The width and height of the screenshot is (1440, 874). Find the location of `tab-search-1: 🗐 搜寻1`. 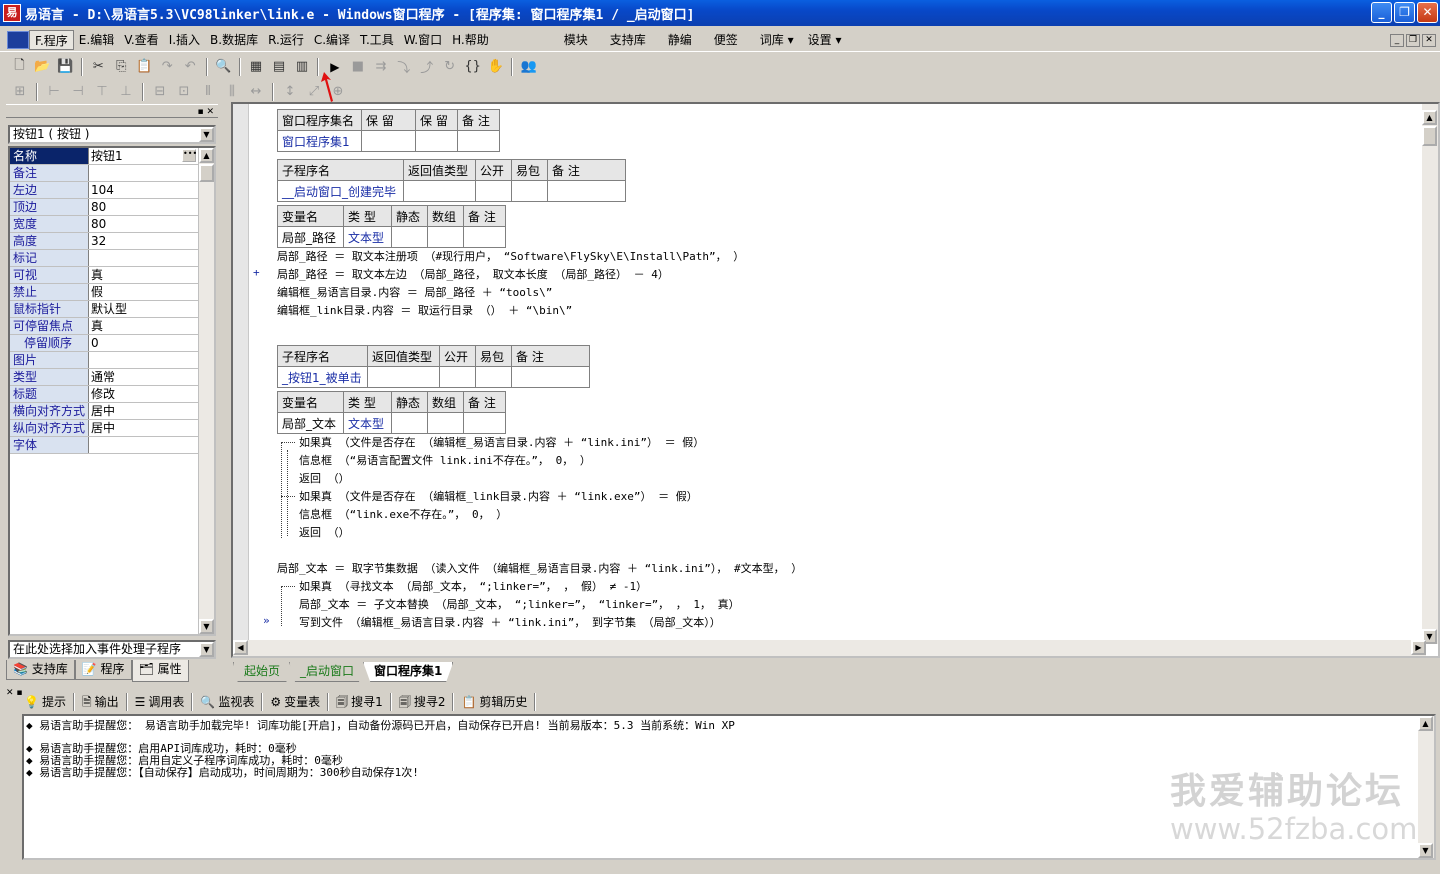

tab-search-1: 🗐 搜寻1 is located at coordinates (359, 702).